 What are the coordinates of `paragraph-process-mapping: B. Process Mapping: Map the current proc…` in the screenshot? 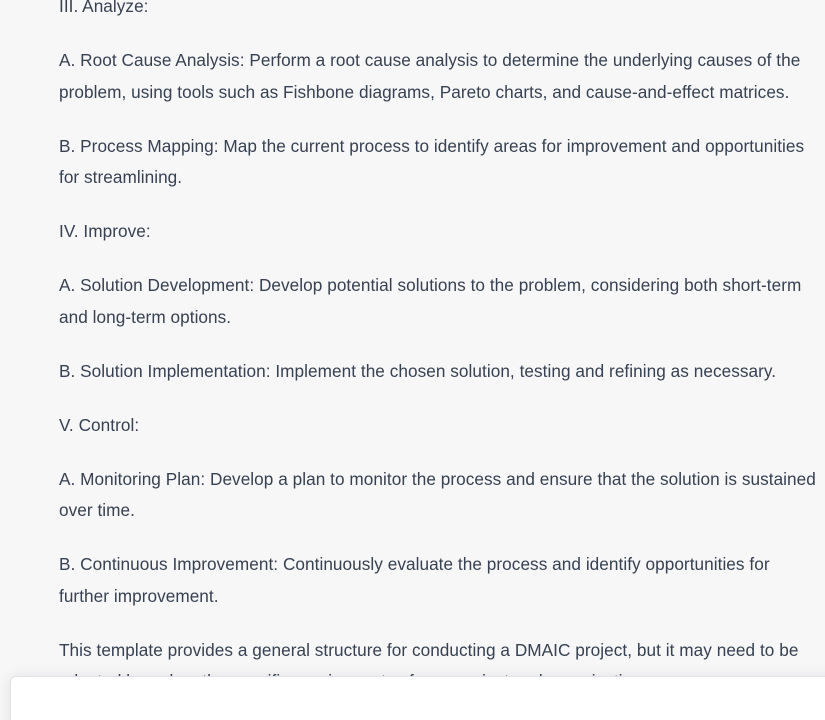 It's located at (432, 161).